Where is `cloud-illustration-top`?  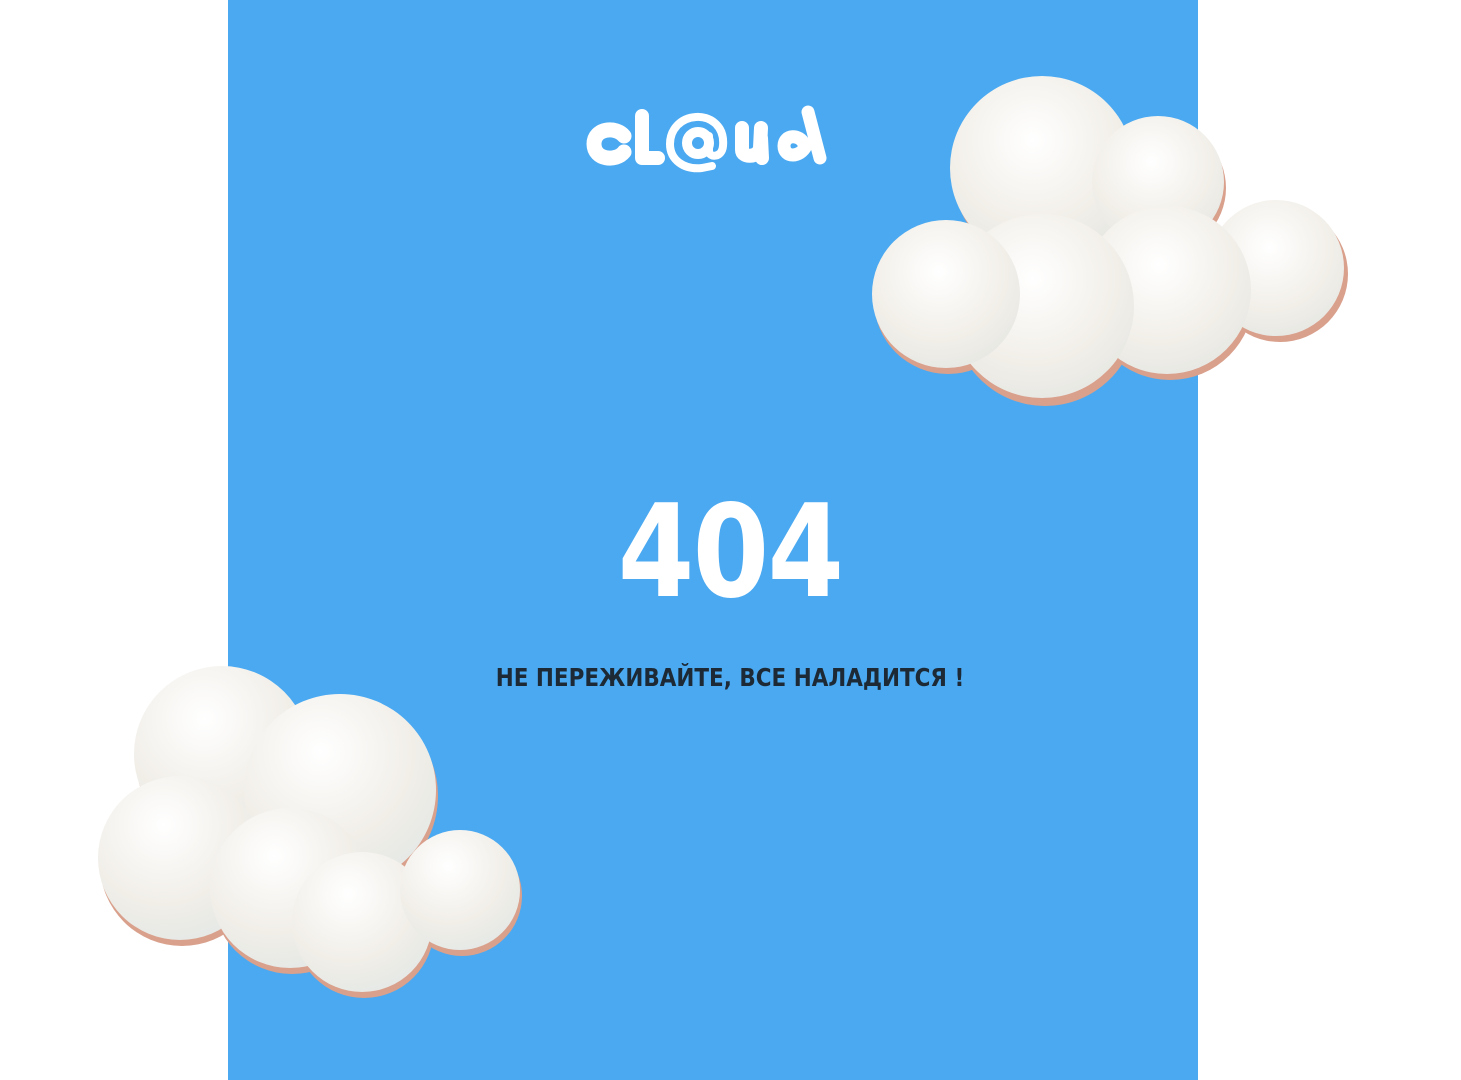 cloud-illustration-top is located at coordinates (1113, 243).